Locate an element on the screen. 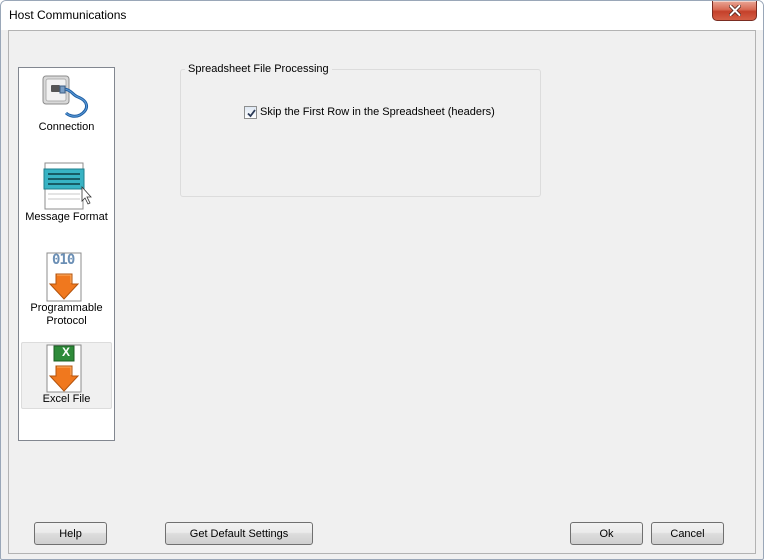  title-bar: Host Communications is located at coordinates (382, 15).